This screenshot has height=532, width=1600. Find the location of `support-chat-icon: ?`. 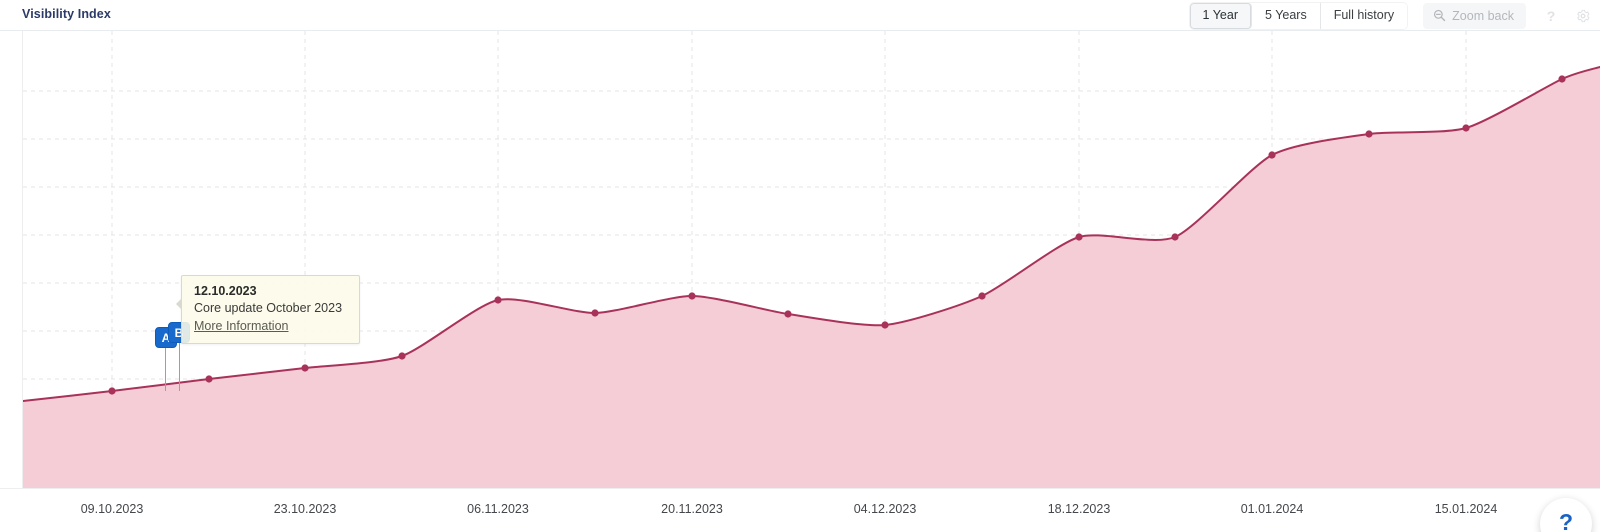

support-chat-icon: ? is located at coordinates (1566, 520).